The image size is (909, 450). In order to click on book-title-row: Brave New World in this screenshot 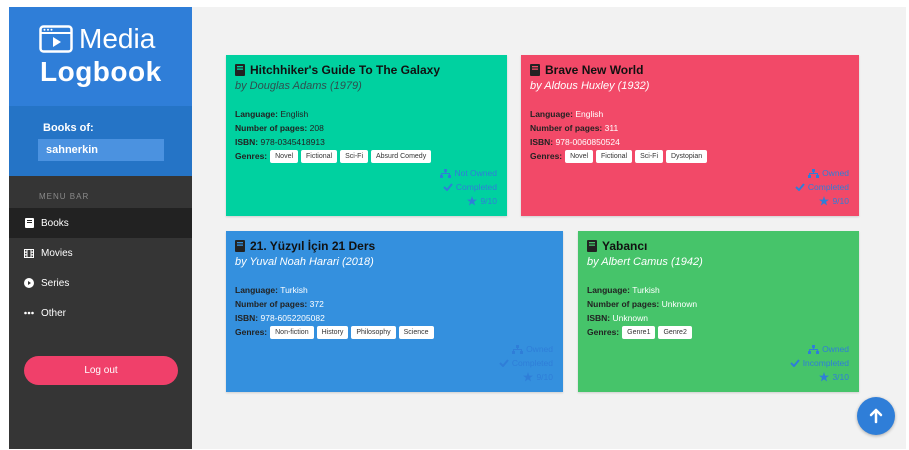, I will do `click(690, 70)`.